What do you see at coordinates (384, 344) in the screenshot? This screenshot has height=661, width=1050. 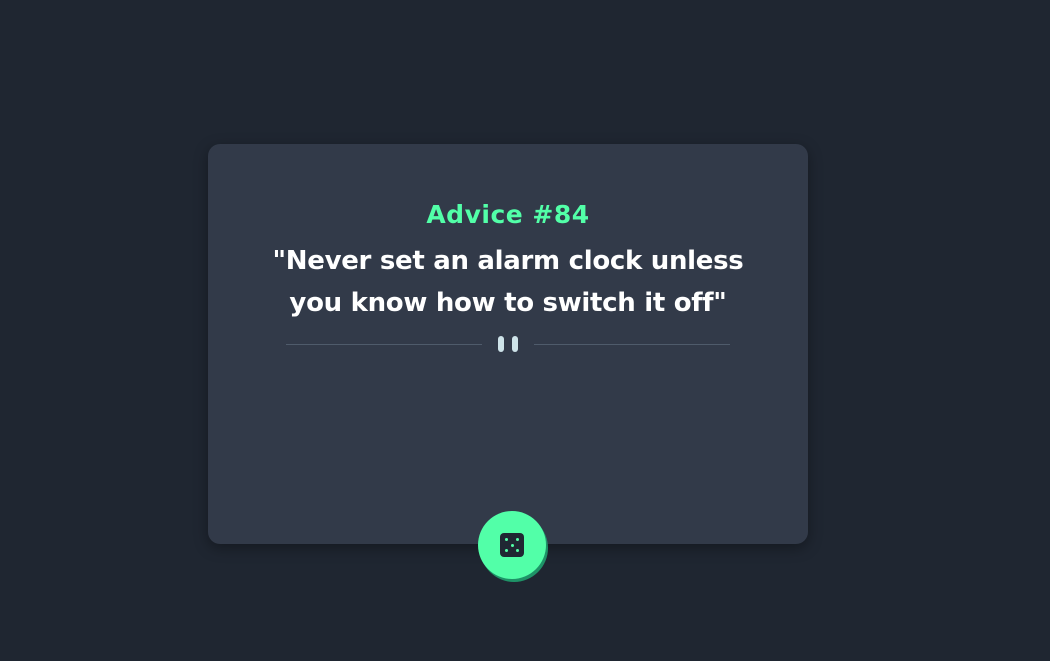 I see `divider-line-left` at bounding box center [384, 344].